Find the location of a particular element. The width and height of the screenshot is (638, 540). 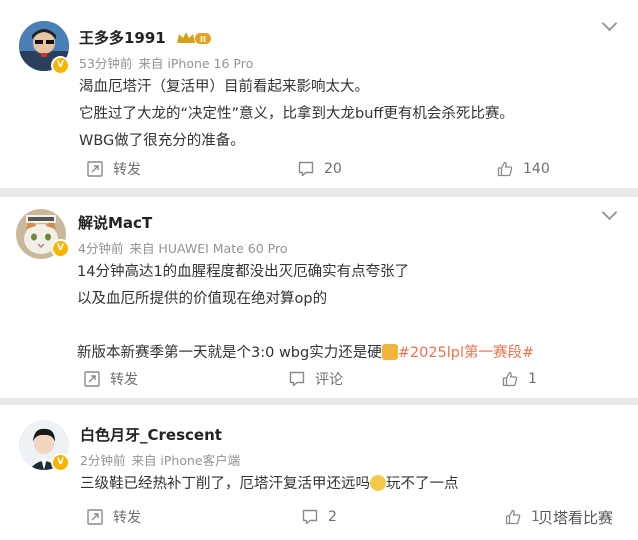

like-button: 140 is located at coordinates (523, 169).